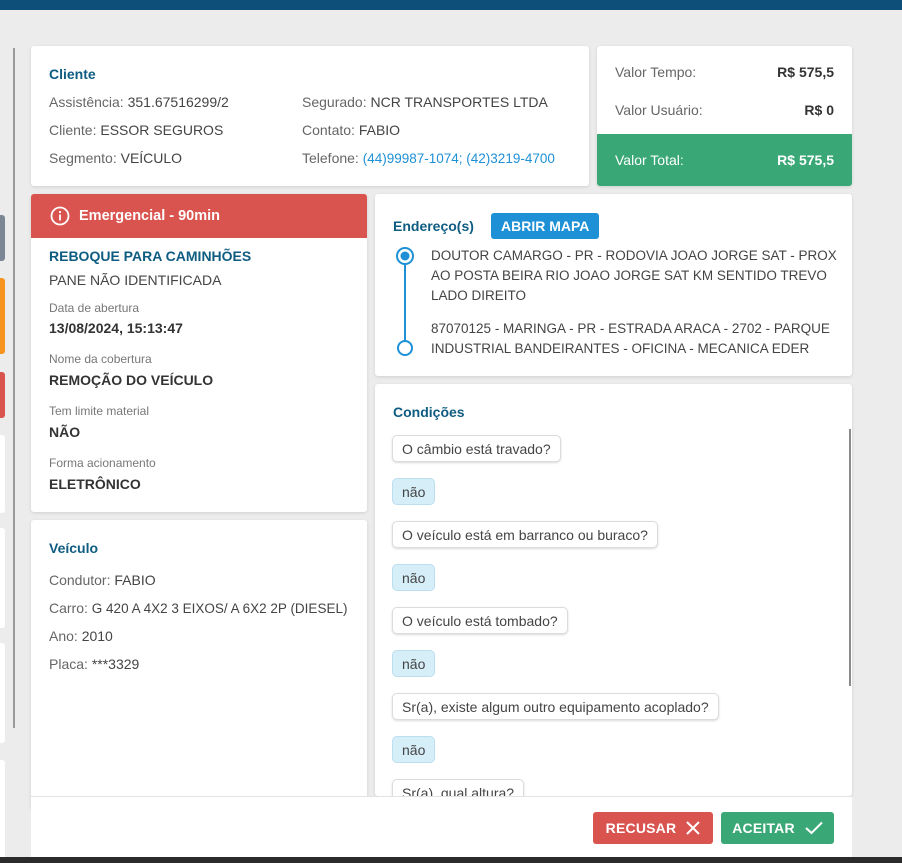 The image size is (902, 863). Describe the element at coordinates (219, 608) in the screenshot. I see `car-value: G 420 A 4X2 3 EIXOS/ A 6X2 2P (DIESEL)` at that location.